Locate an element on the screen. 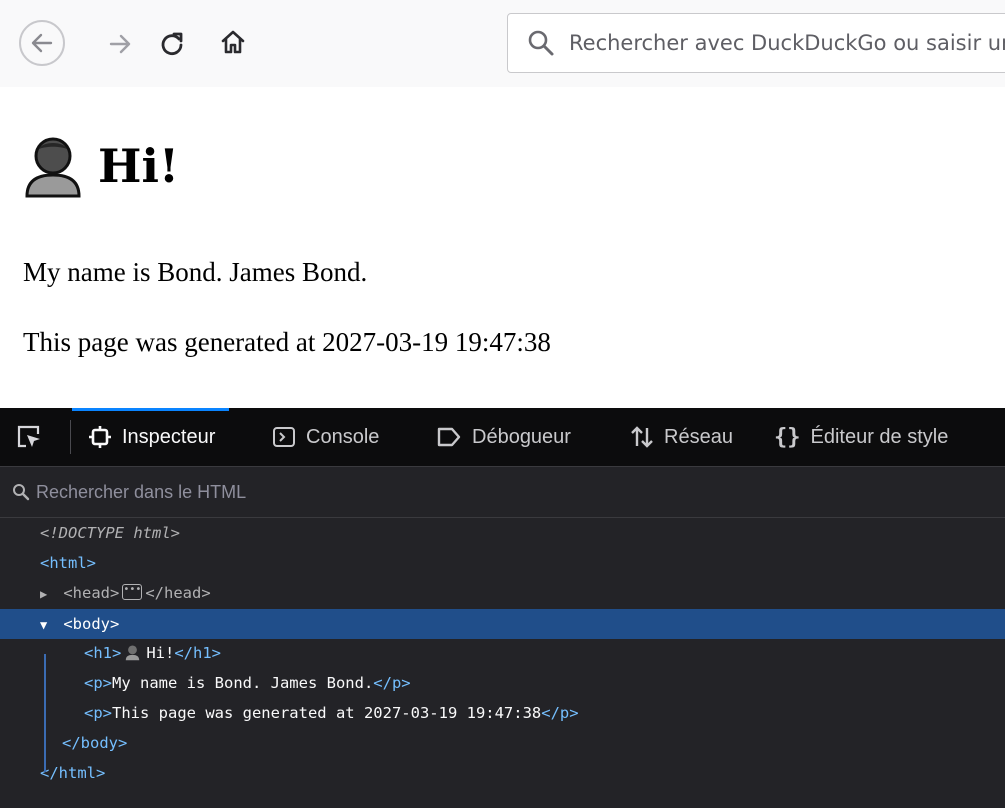 This screenshot has height=808, width=1005. forward-arrow-icon is located at coordinates (120, 44).